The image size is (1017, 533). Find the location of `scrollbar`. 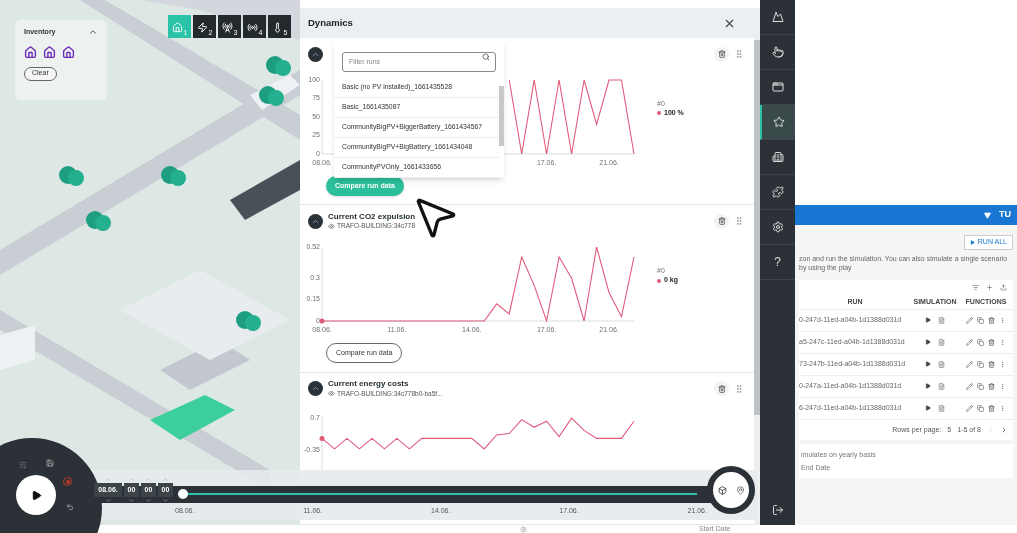

scrollbar is located at coordinates (757, 281).